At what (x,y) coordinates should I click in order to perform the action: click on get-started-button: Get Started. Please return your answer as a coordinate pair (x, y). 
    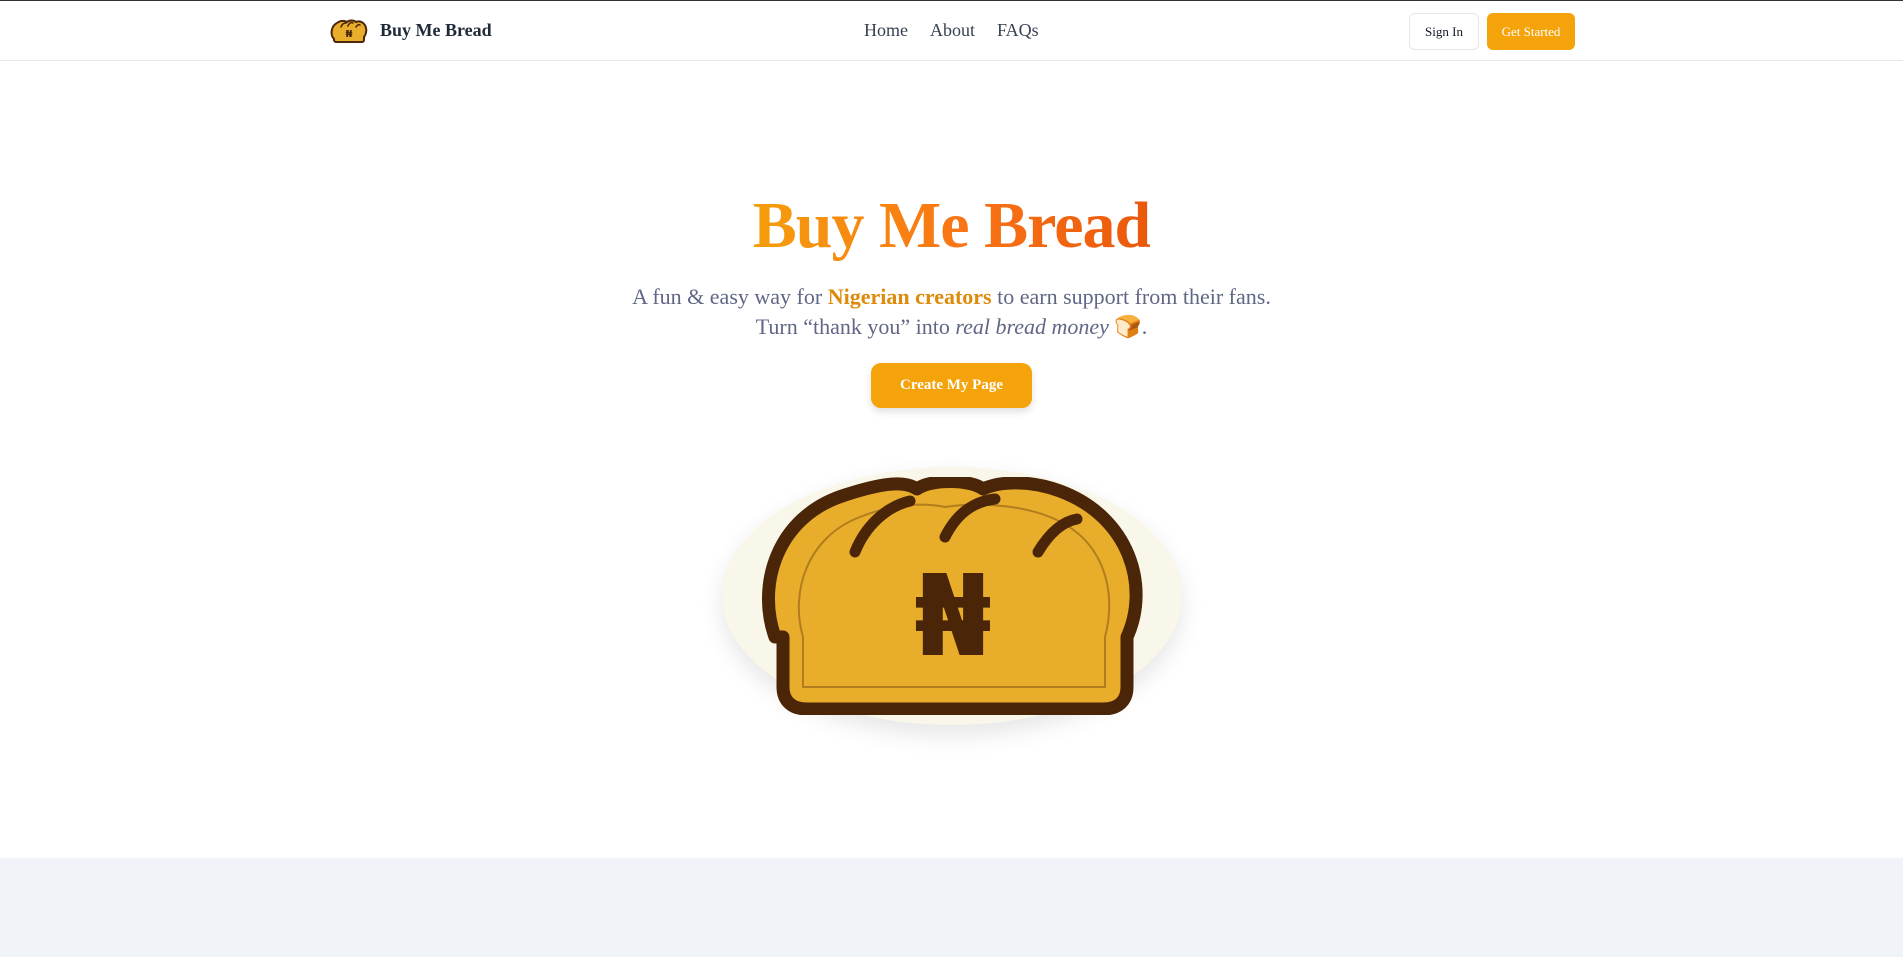
    Looking at the image, I should click on (1531, 31).